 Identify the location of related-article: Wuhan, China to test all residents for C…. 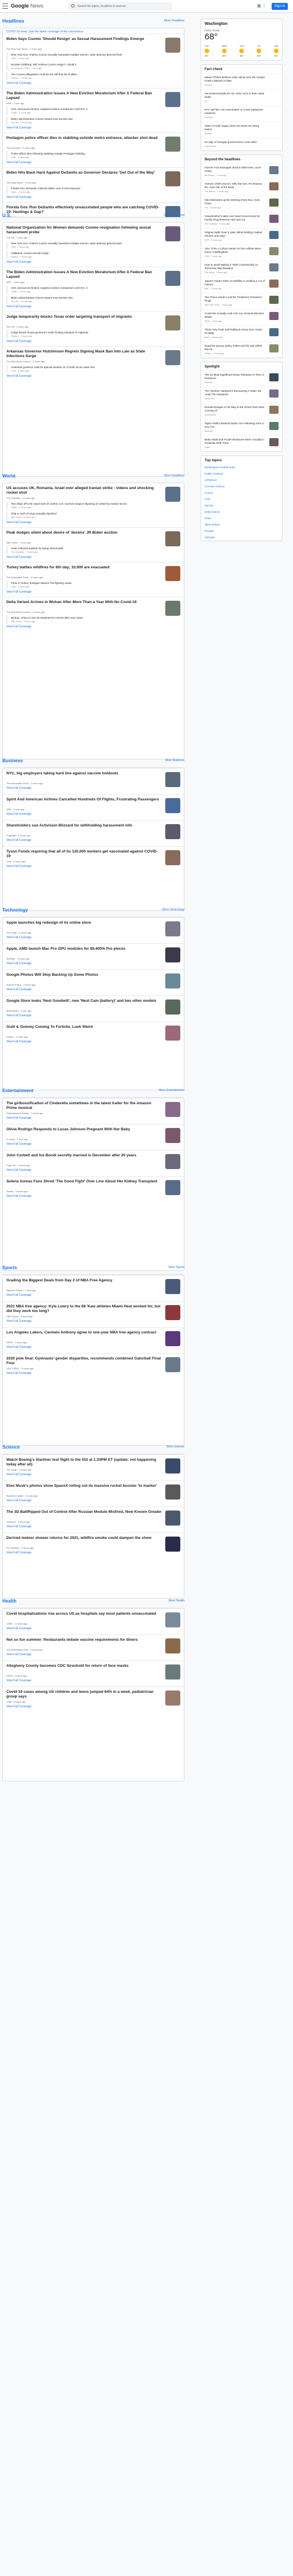
(93, 620).